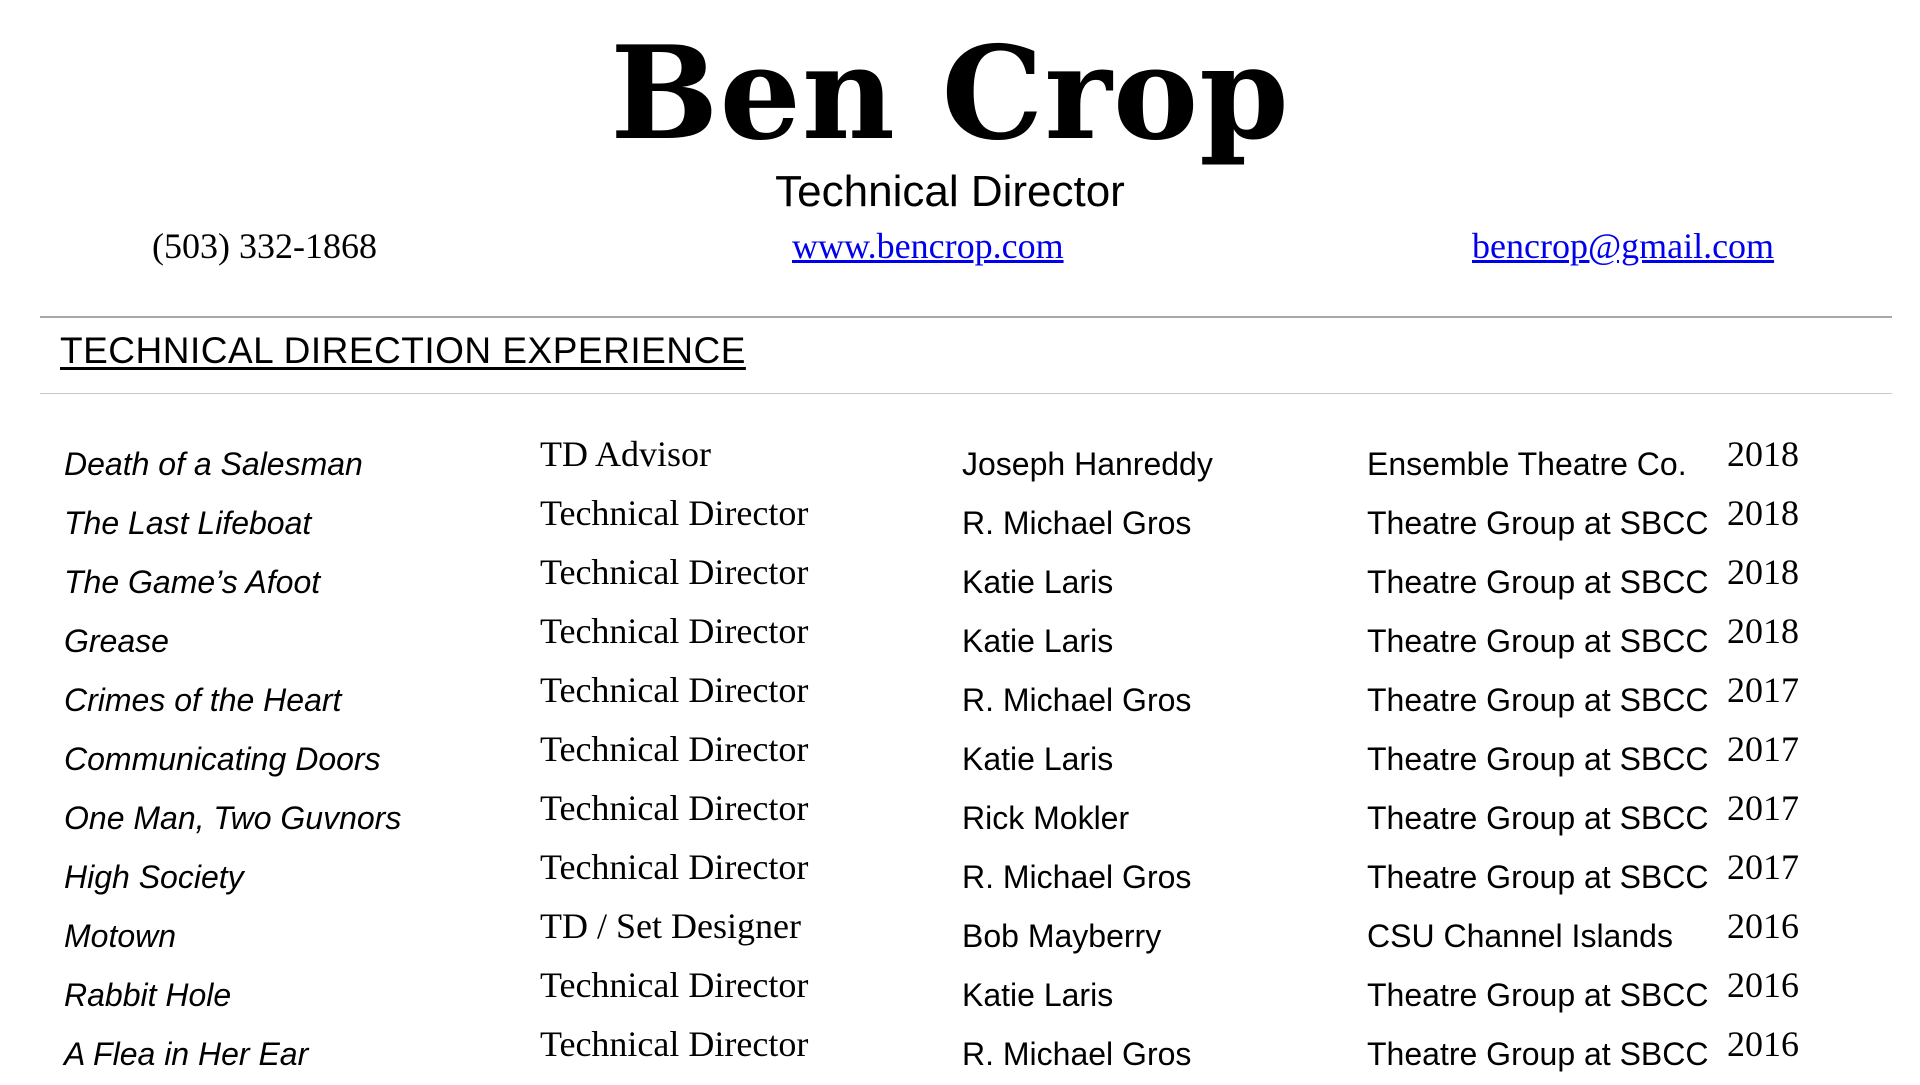 The width and height of the screenshot is (1920, 1085). Describe the element at coordinates (950, 191) in the screenshot. I see `resume-subtitle: Technical Director` at that location.